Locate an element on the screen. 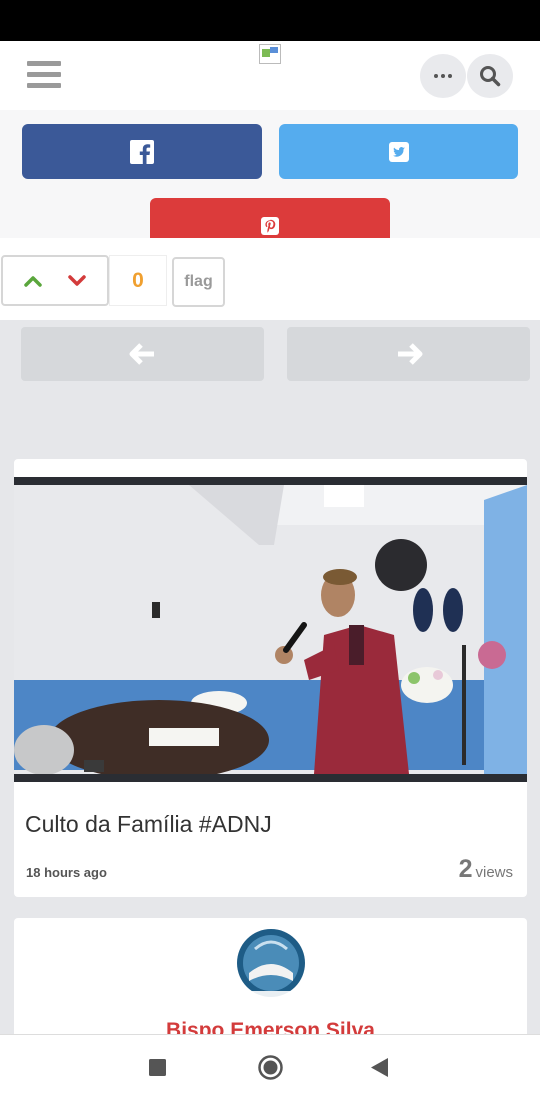 The width and height of the screenshot is (540, 1099). facebook-share-button is located at coordinates (142, 151).